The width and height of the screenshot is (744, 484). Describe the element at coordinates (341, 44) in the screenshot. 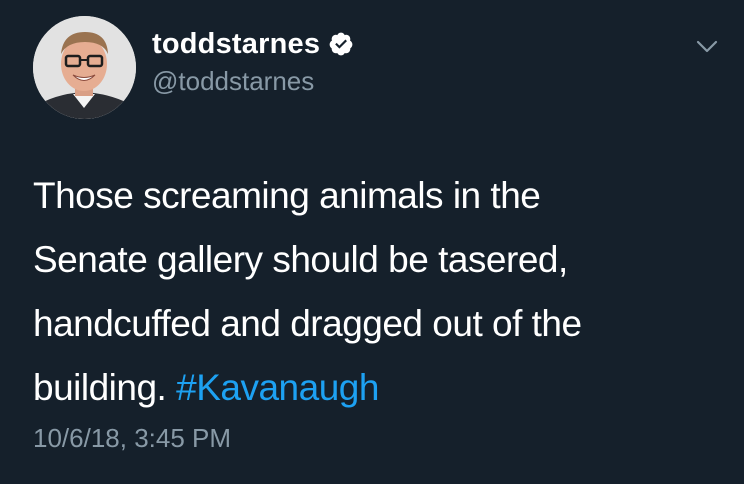

I see `verified-badge-icon` at that location.